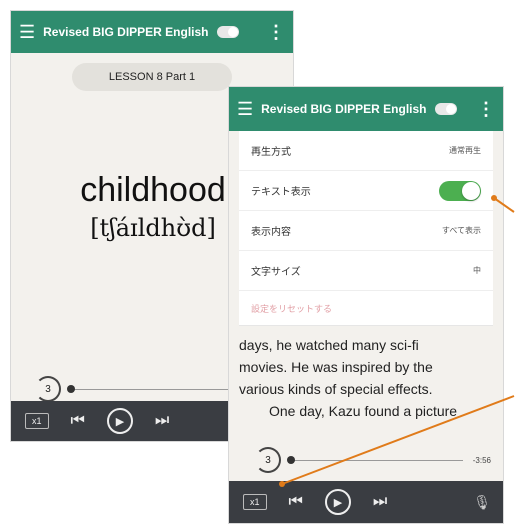  Describe the element at coordinates (481, 460) in the screenshot. I see `remaining-time: -3:56` at that location.